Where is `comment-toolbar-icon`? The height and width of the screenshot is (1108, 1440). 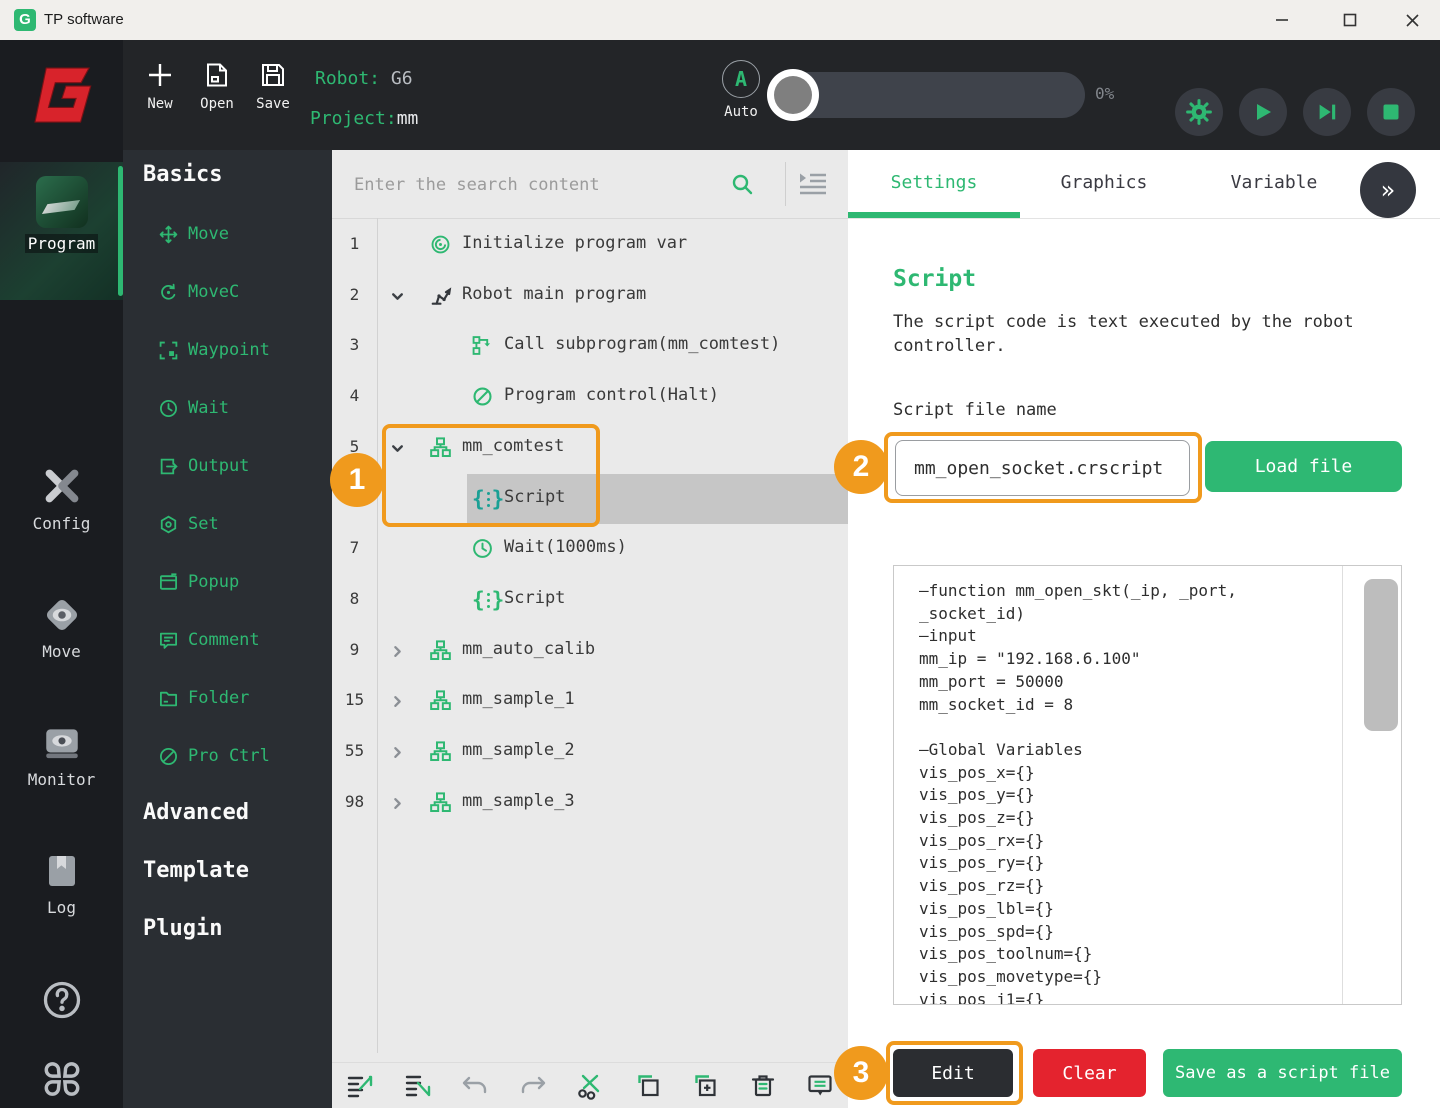 comment-toolbar-icon is located at coordinates (820, 1086).